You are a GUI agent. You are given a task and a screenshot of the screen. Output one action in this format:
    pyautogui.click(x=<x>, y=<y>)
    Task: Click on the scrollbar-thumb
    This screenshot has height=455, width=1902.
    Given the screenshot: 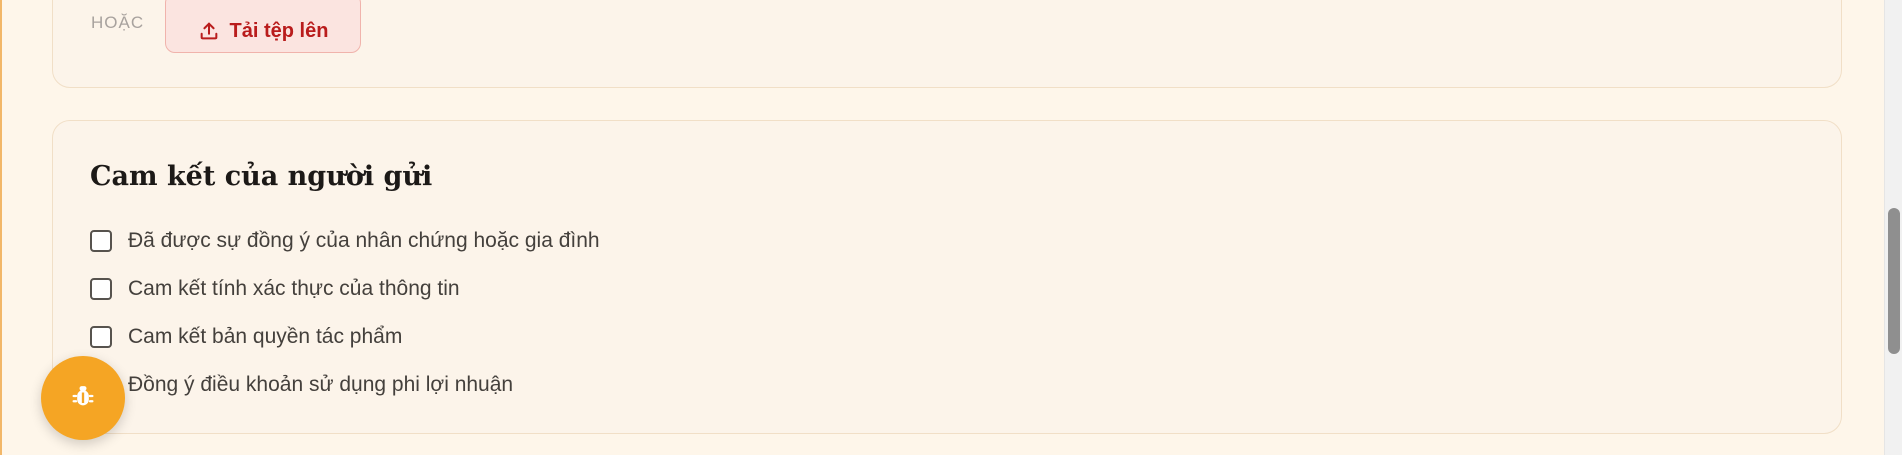 What is the action you would take?
    pyautogui.click(x=1894, y=281)
    